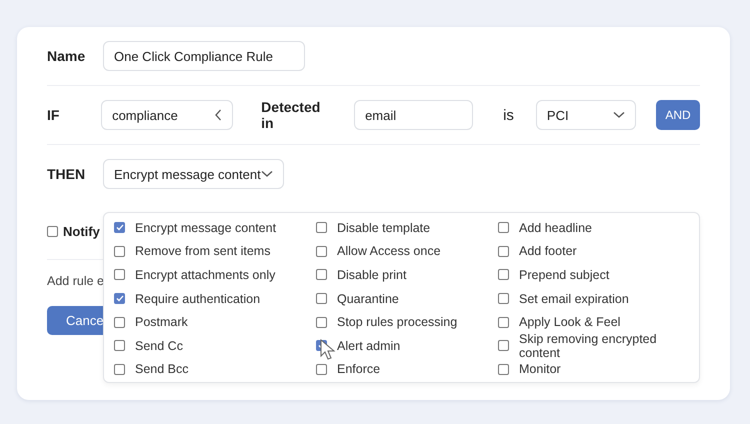 Image resolution: width=750 pixels, height=424 pixels. I want to click on option-label: Add headline, so click(555, 227).